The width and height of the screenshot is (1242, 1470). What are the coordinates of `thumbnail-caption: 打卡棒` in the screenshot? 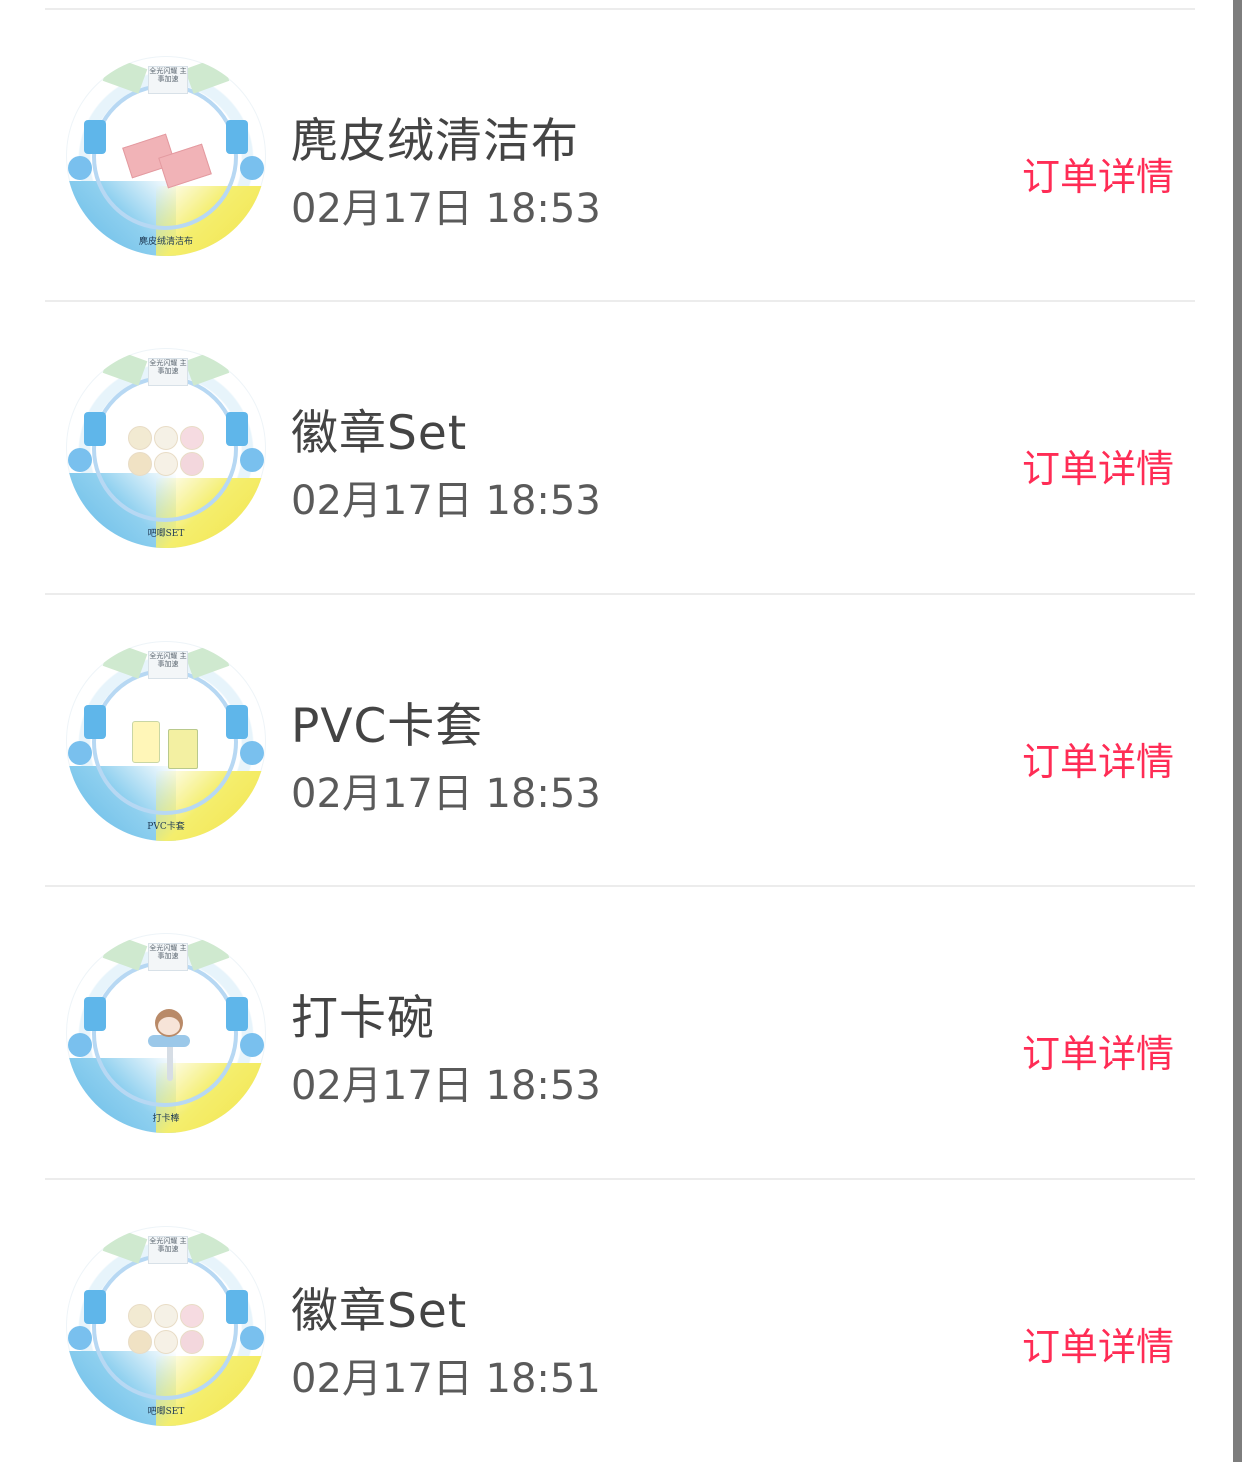 It's located at (166, 1119).